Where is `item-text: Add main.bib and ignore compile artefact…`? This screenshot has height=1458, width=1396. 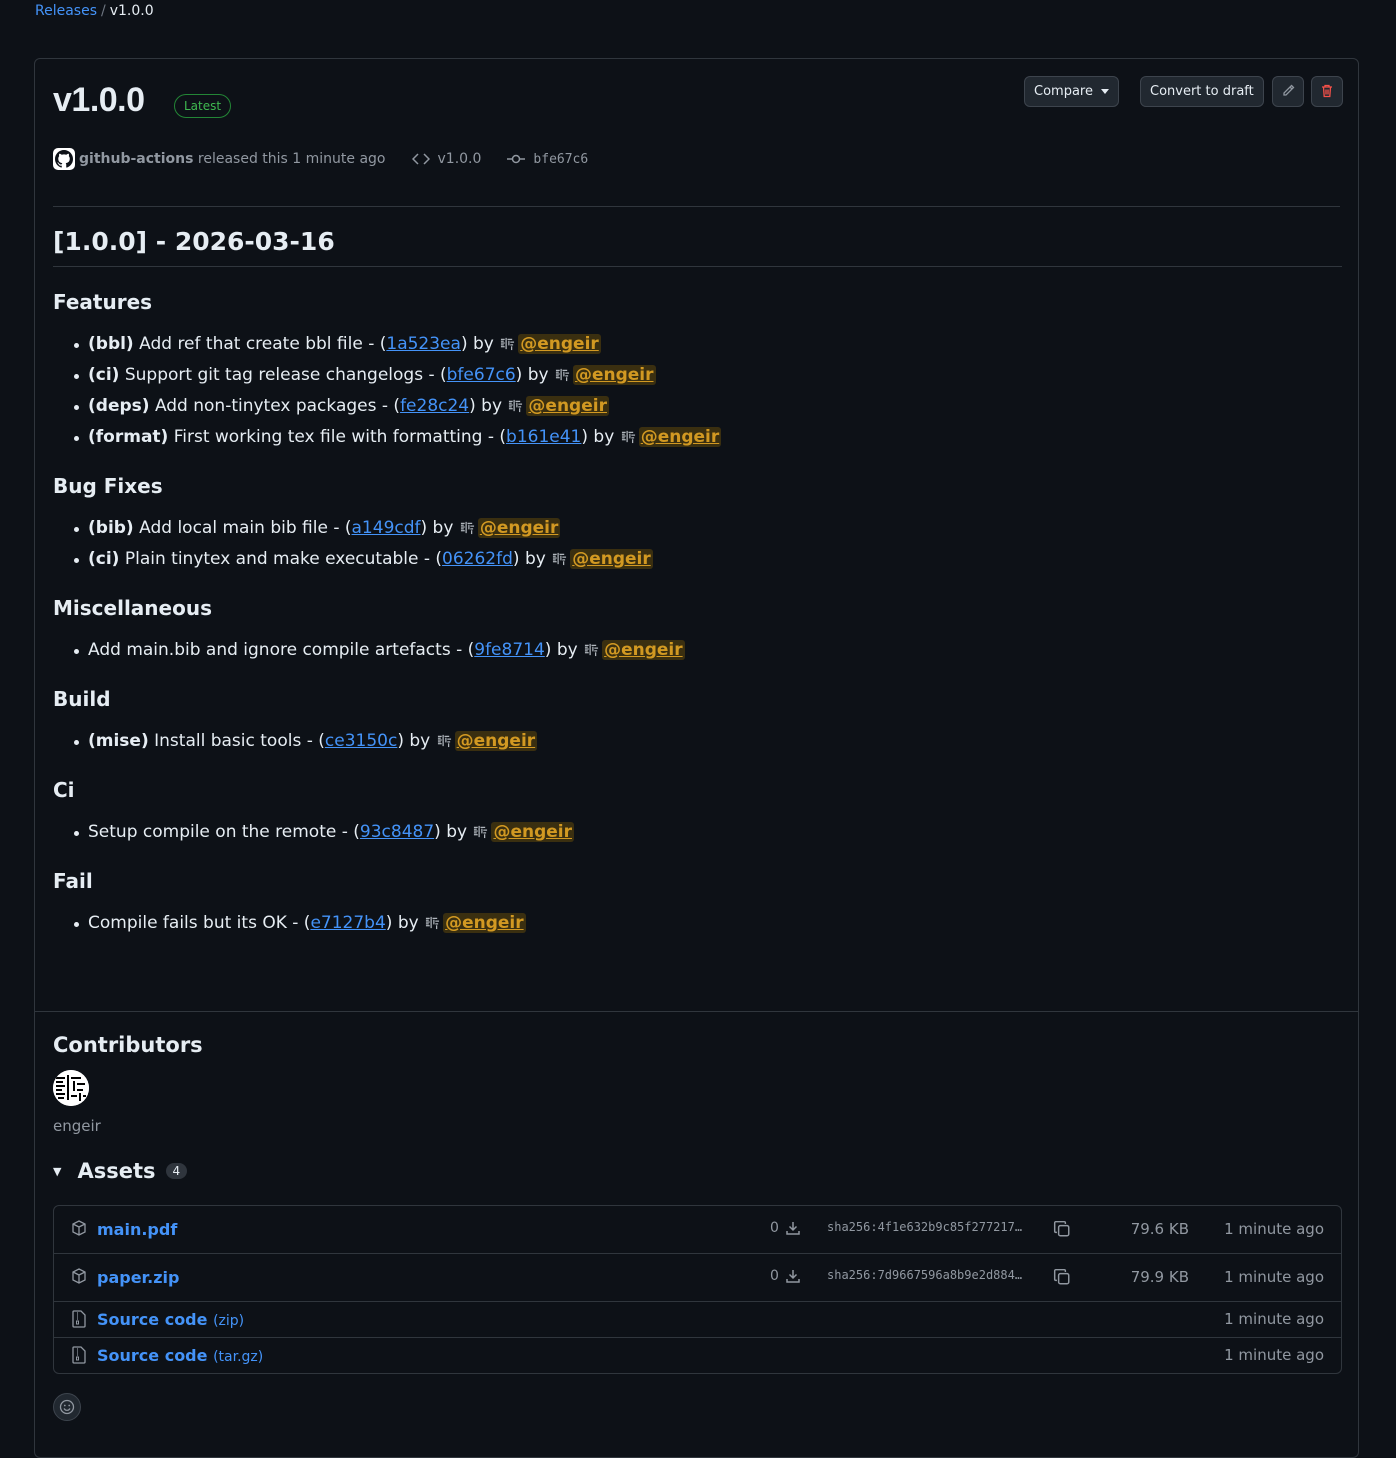 item-text: Add main.bib and ignore compile artefact… is located at coordinates (281, 650).